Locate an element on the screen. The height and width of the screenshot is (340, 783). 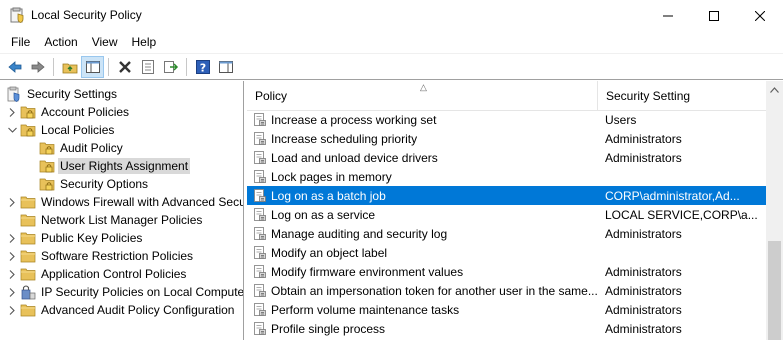
menu-view: View is located at coordinates (105, 42).